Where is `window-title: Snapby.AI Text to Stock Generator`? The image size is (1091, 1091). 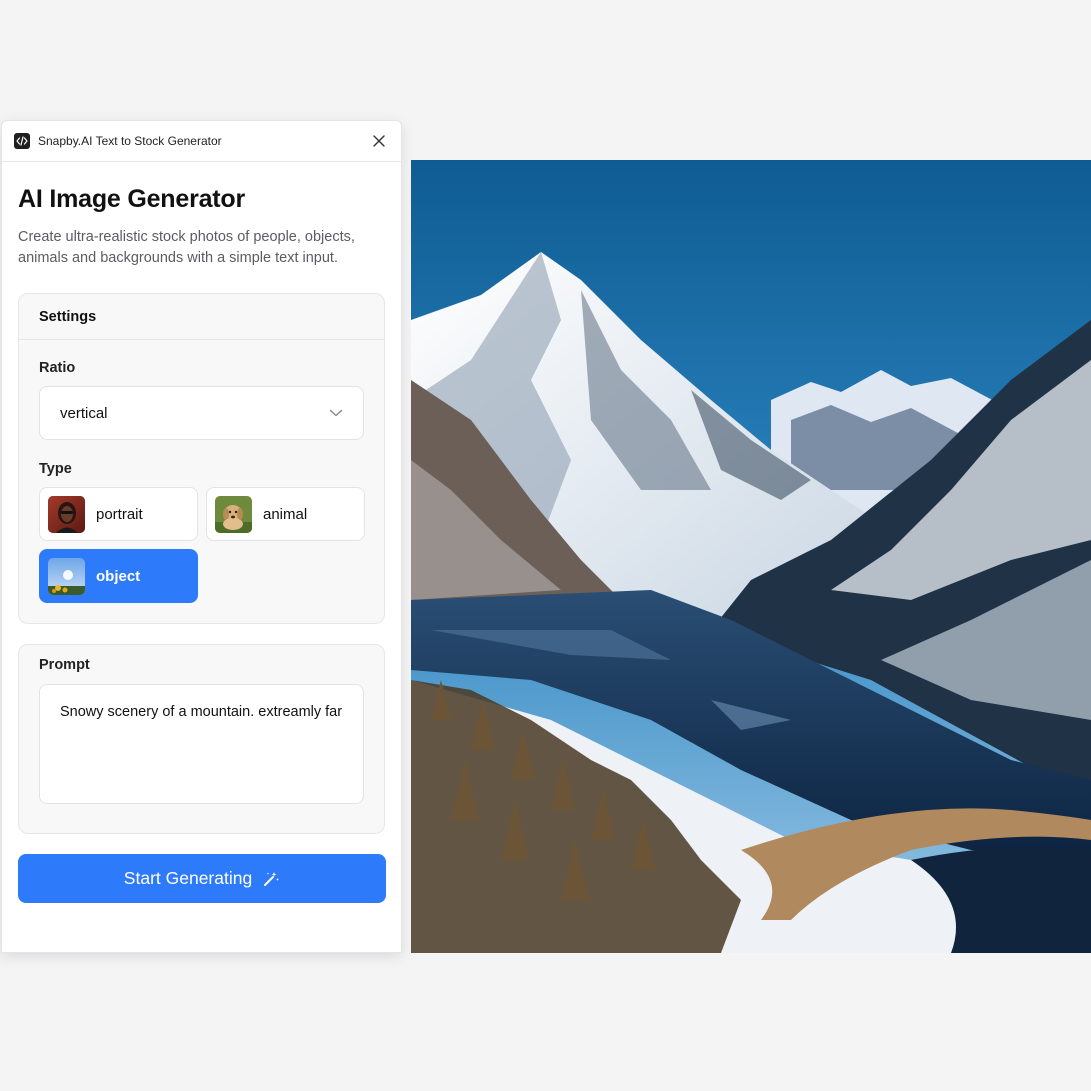 window-title: Snapby.AI Text to Stock Generator is located at coordinates (130, 141).